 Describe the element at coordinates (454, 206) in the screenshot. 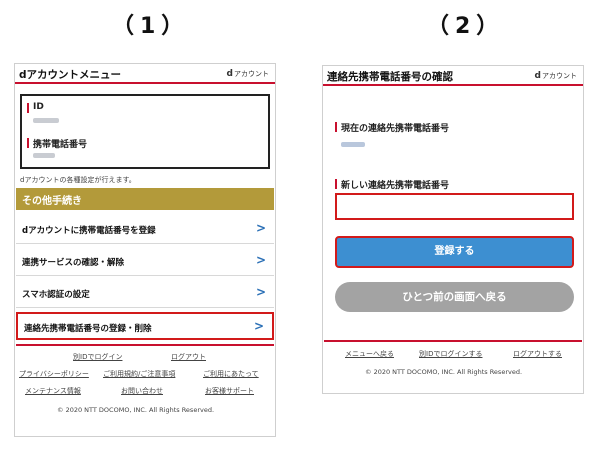

I see `new-phone-input` at that location.